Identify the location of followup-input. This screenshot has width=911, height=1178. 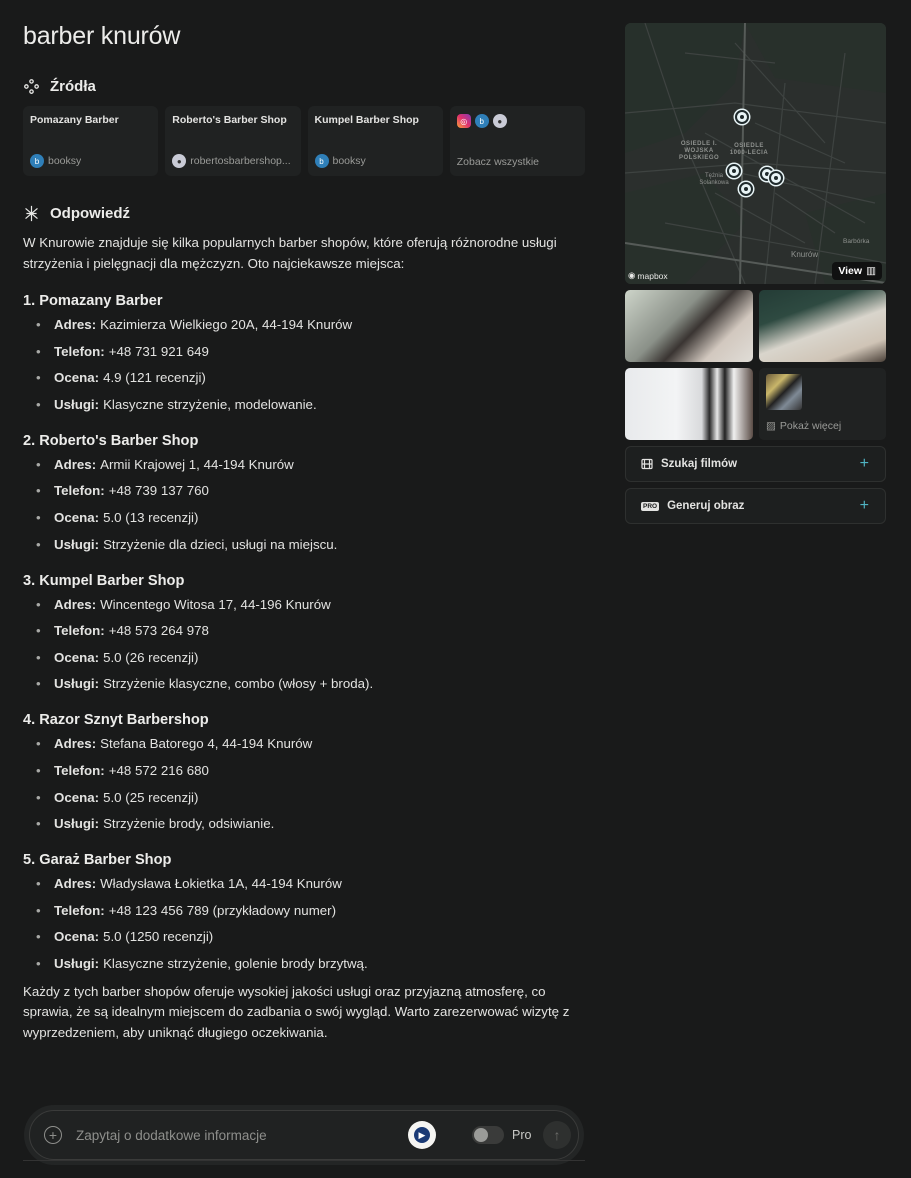
(236, 1135).